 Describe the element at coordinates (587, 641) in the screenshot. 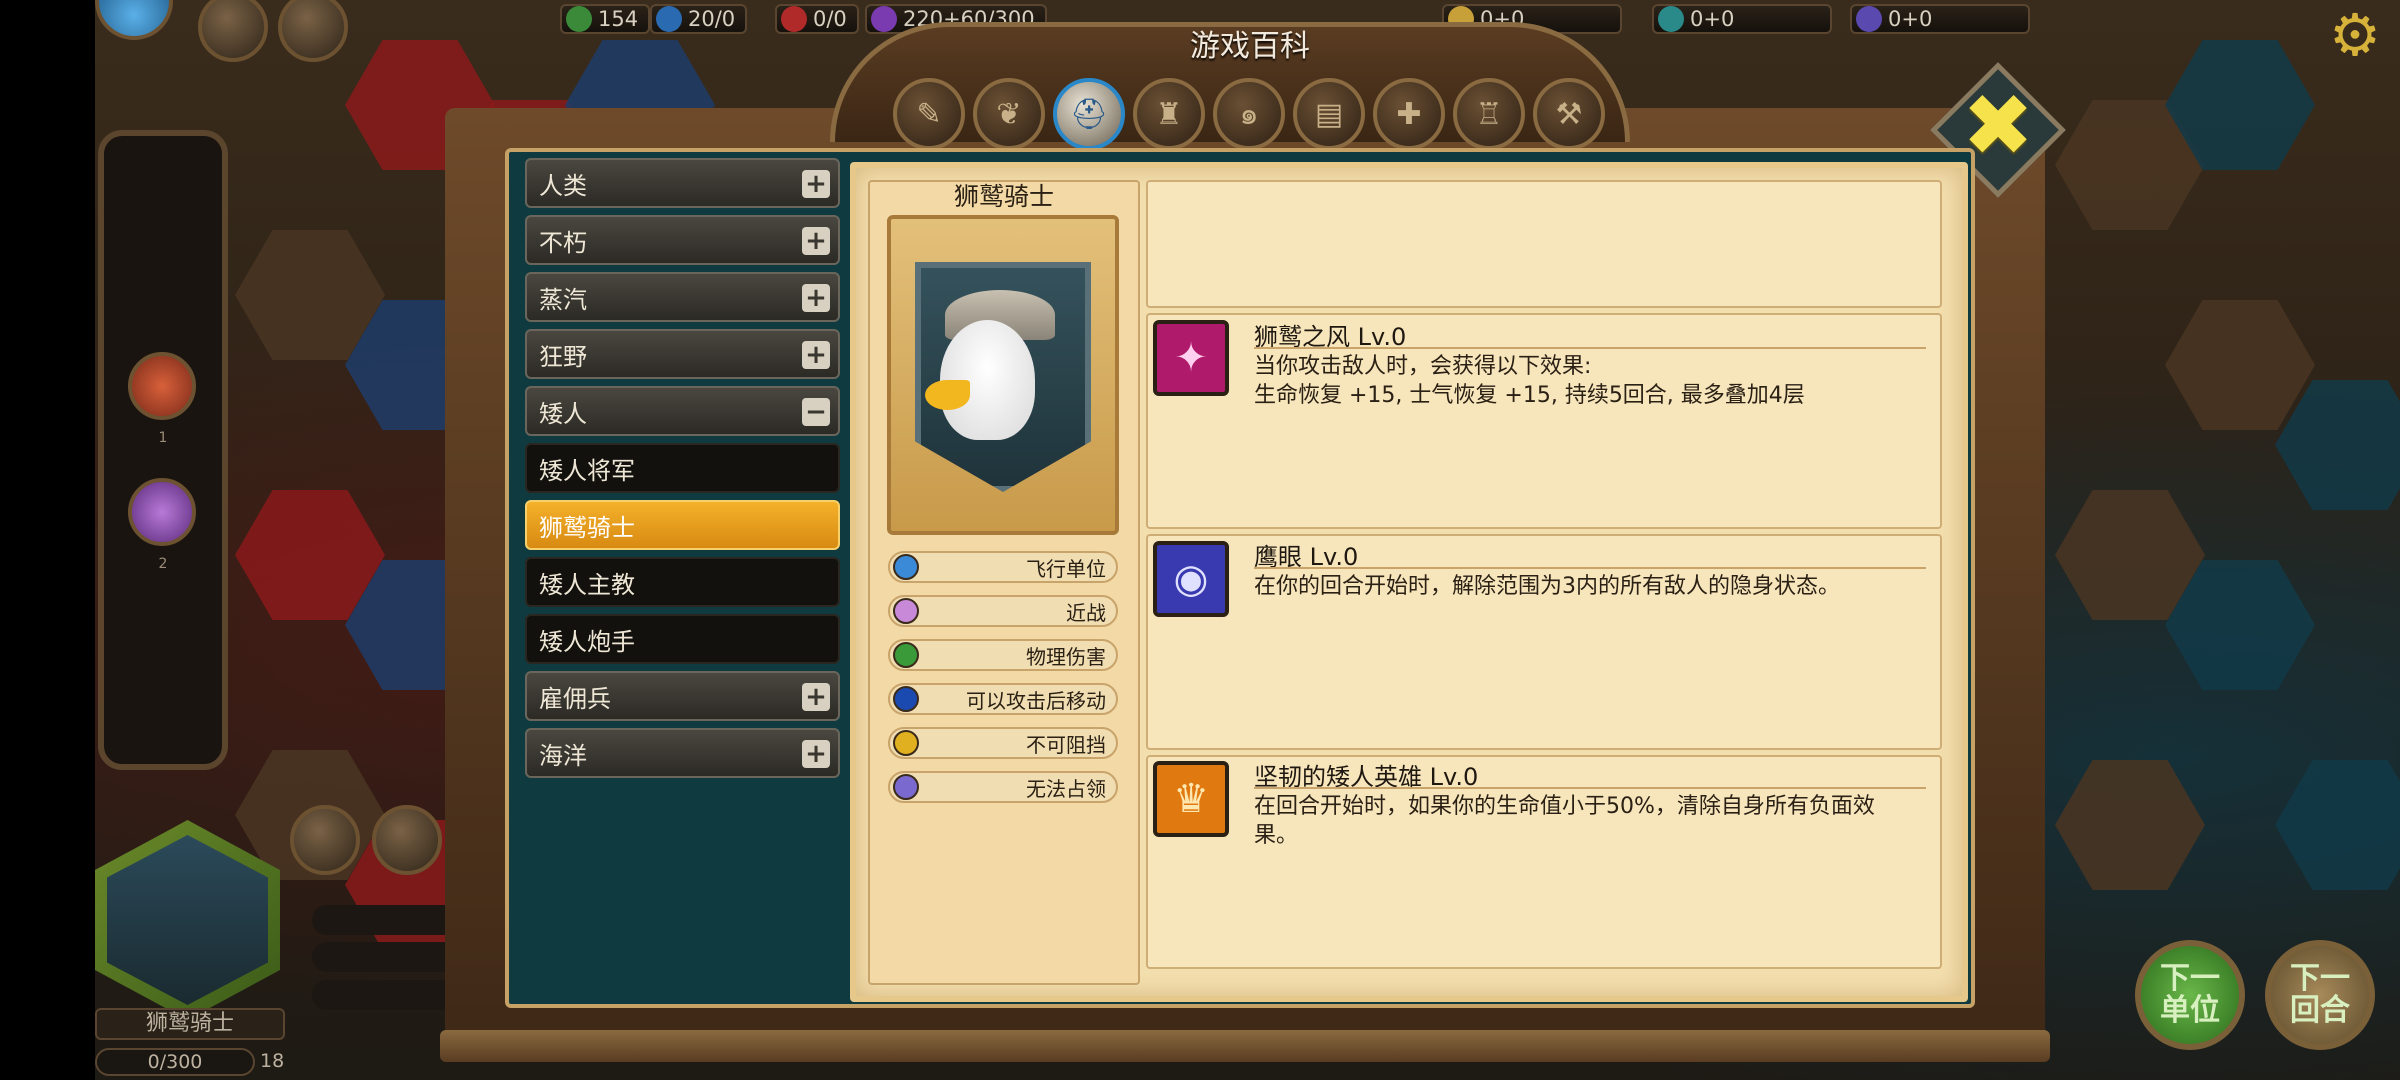

I see `unit-item-label: 矮人炮手` at that location.